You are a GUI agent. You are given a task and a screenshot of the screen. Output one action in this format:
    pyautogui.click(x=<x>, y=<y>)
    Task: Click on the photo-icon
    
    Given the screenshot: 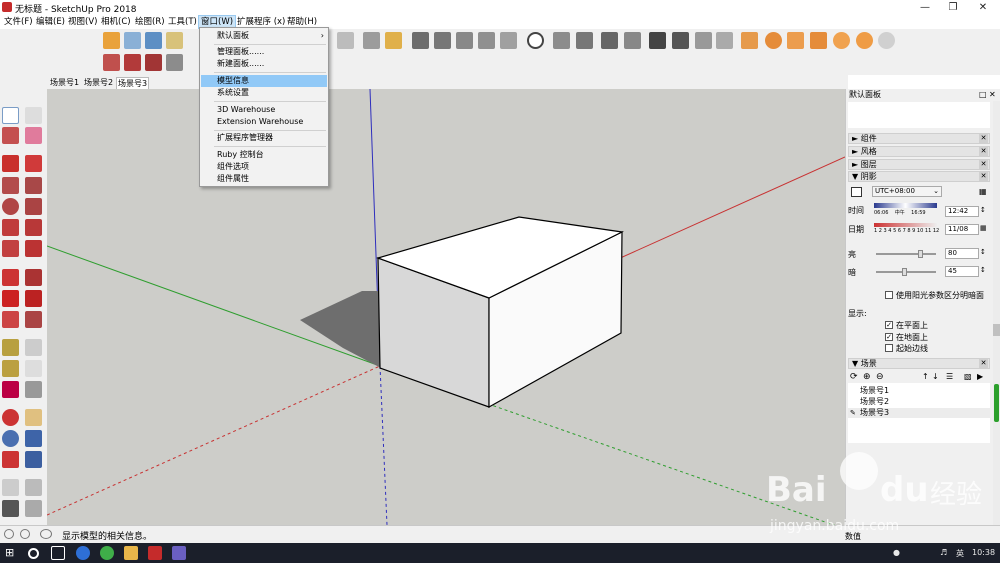 What is the action you would take?
    pyautogui.click(x=703, y=40)
    